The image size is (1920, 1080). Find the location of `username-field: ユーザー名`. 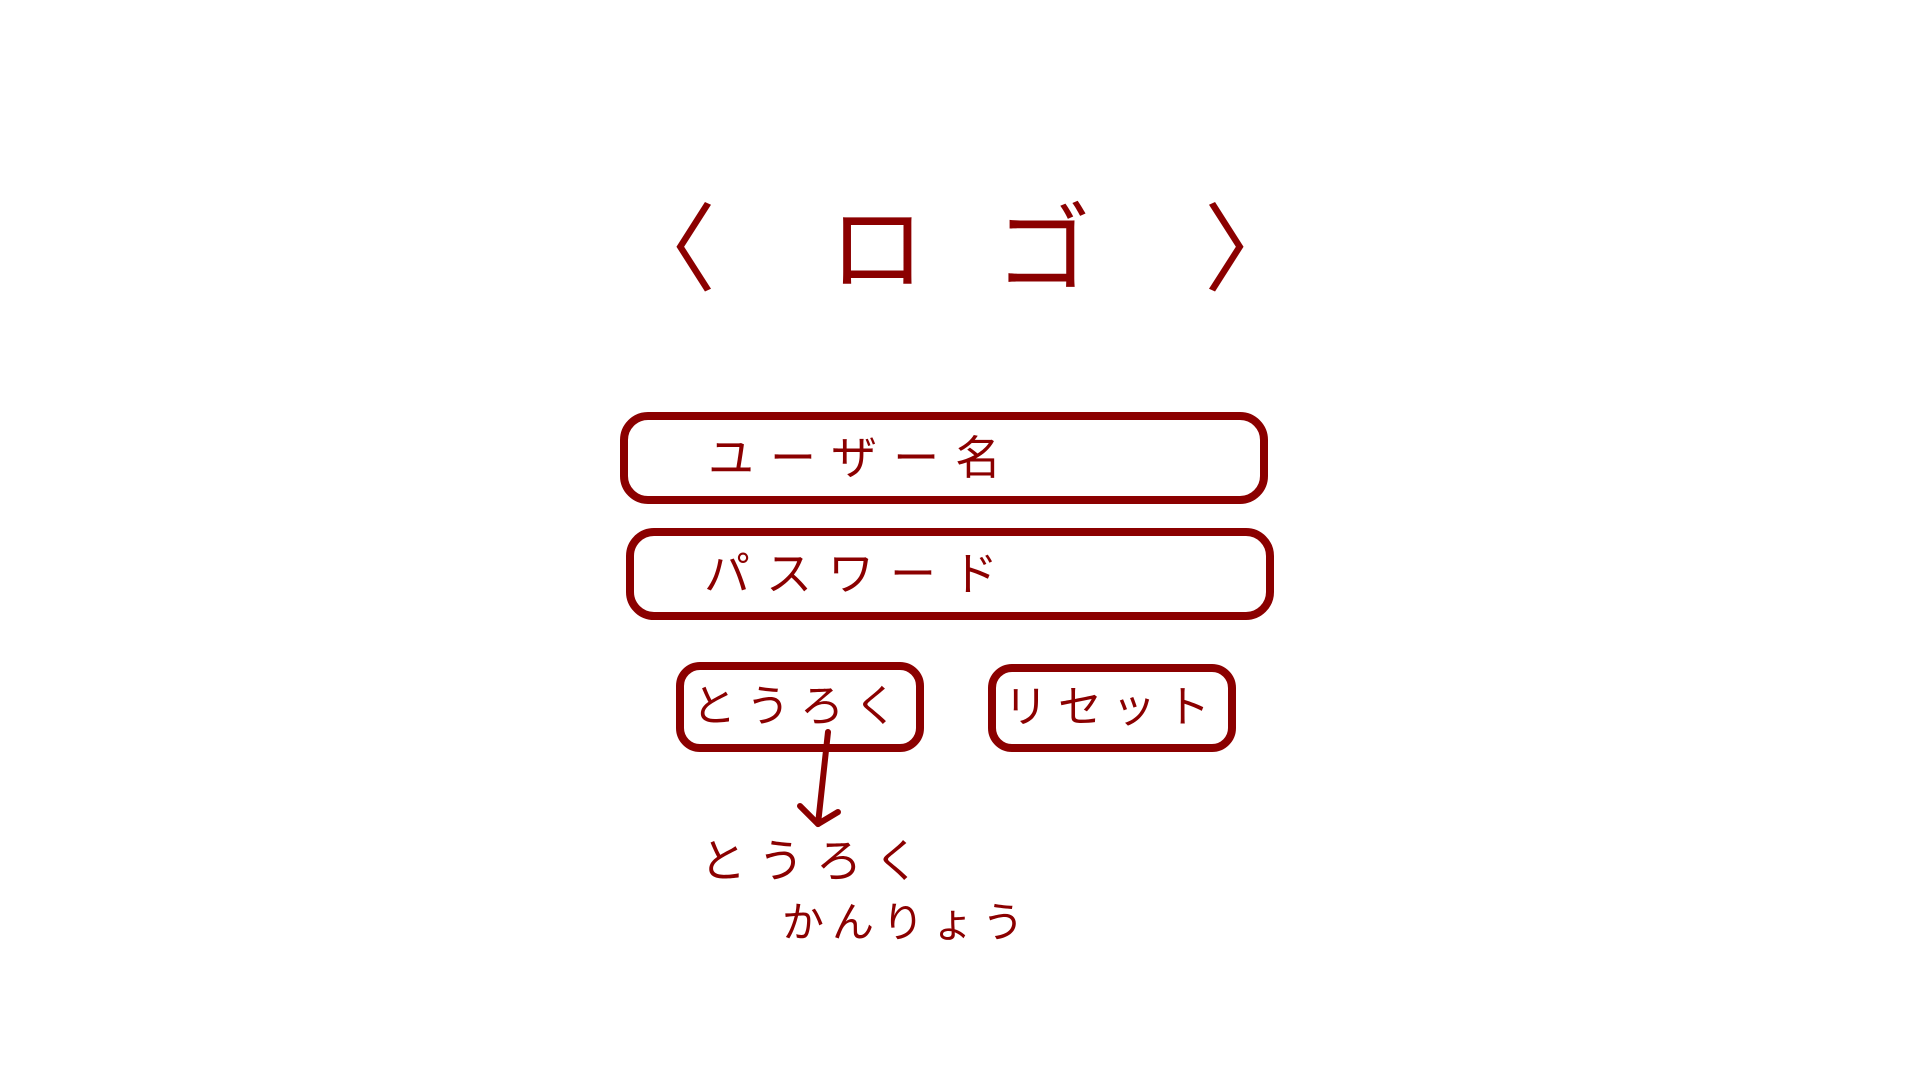

username-field: ユーザー名 is located at coordinates (944, 458).